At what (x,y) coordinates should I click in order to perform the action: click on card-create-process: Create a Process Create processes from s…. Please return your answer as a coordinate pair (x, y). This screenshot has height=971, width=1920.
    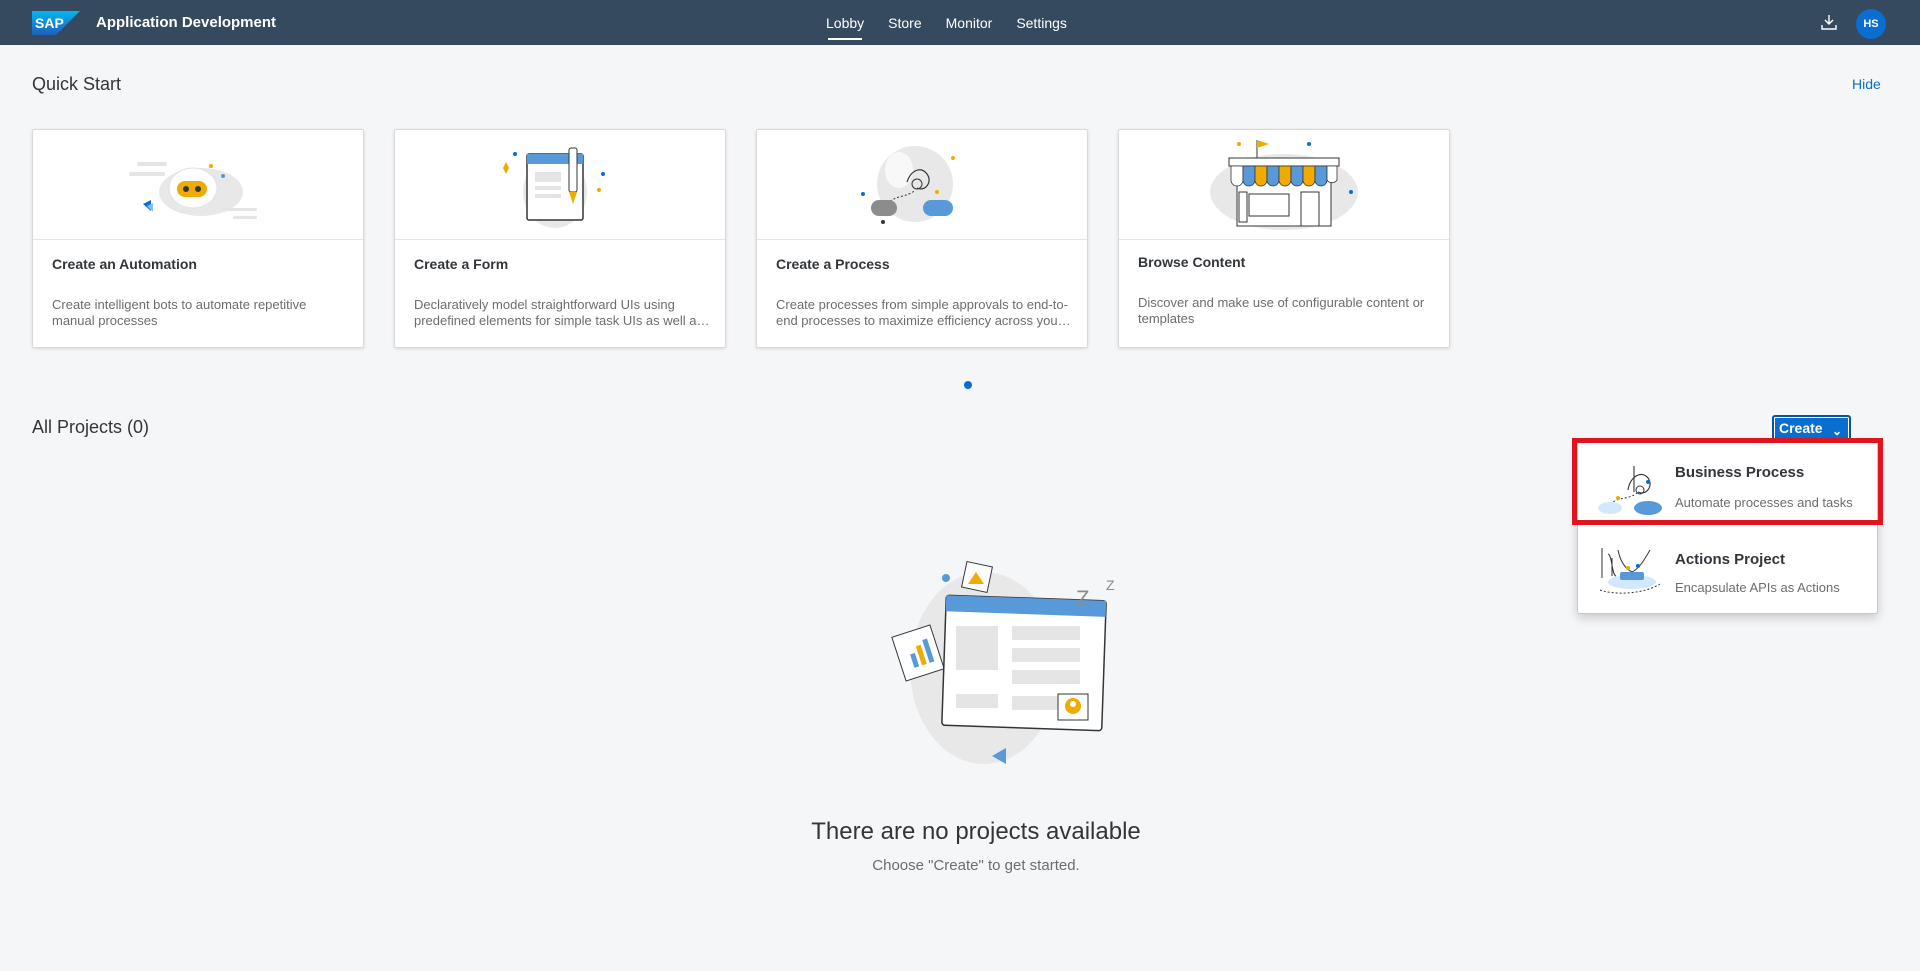
    Looking at the image, I should click on (922, 238).